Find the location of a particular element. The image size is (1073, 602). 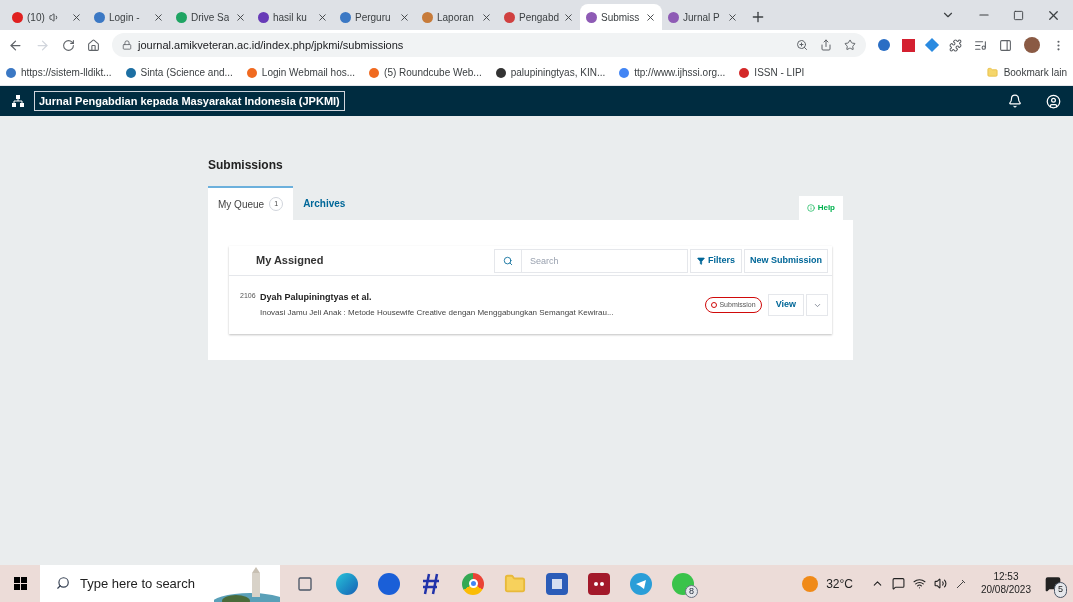

taskbar-search-field: Type here to search is located at coordinates (160, 583).